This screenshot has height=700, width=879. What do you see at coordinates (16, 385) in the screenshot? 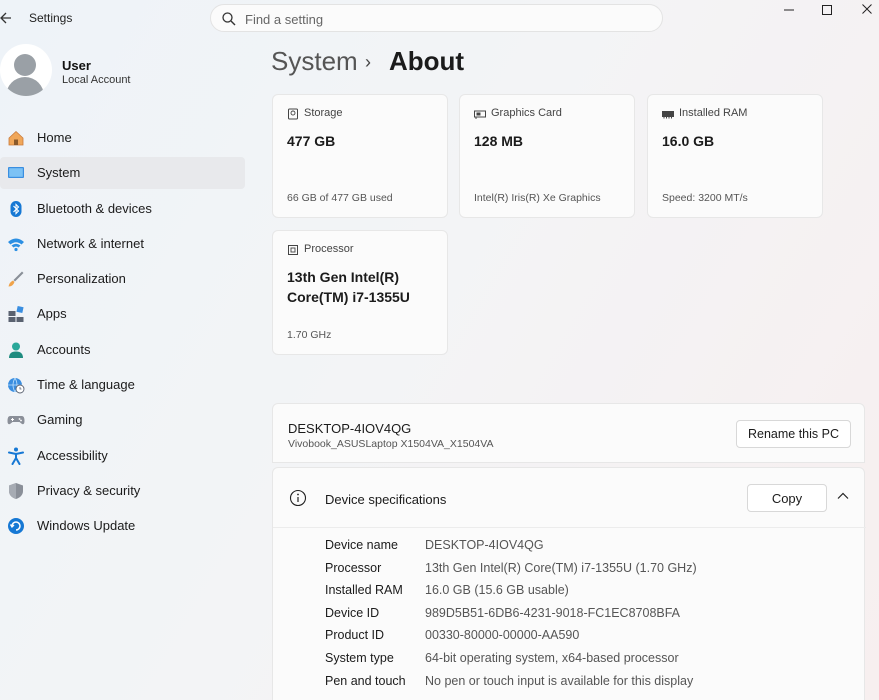
I see `globe-clock-icon` at bounding box center [16, 385].